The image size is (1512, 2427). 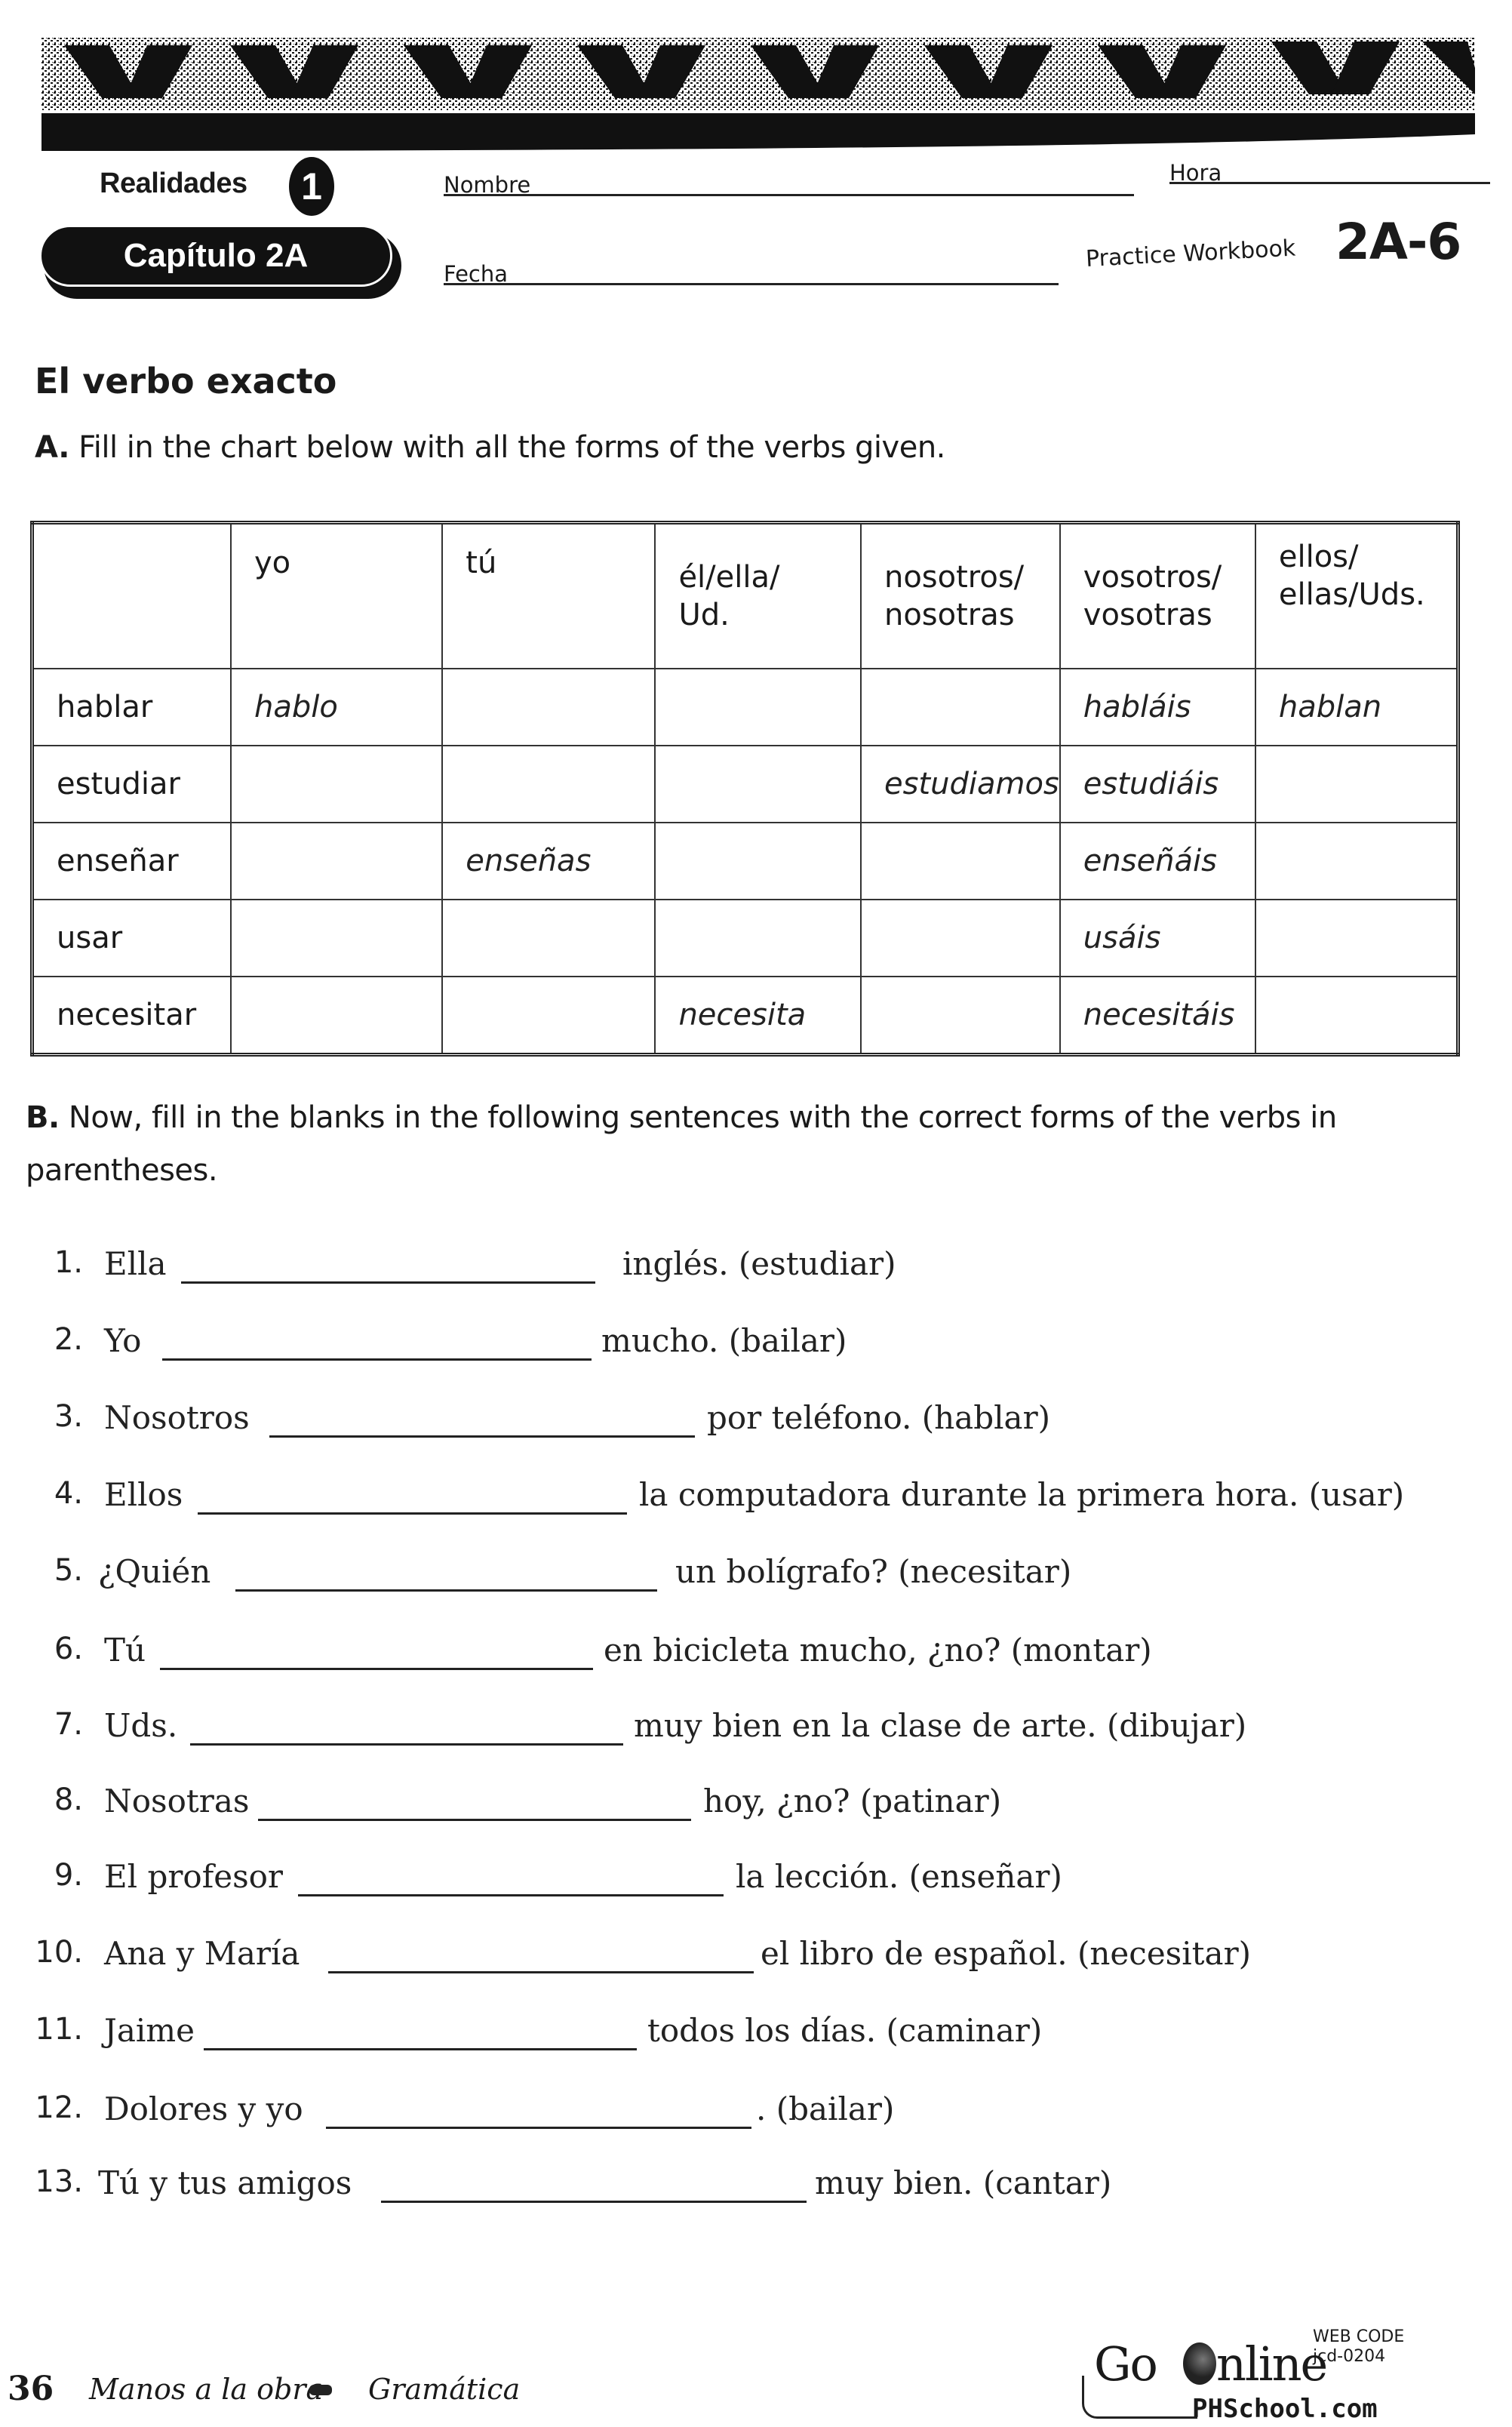 I want to click on conjugation-cell: estudiamos, so click(x=960, y=784).